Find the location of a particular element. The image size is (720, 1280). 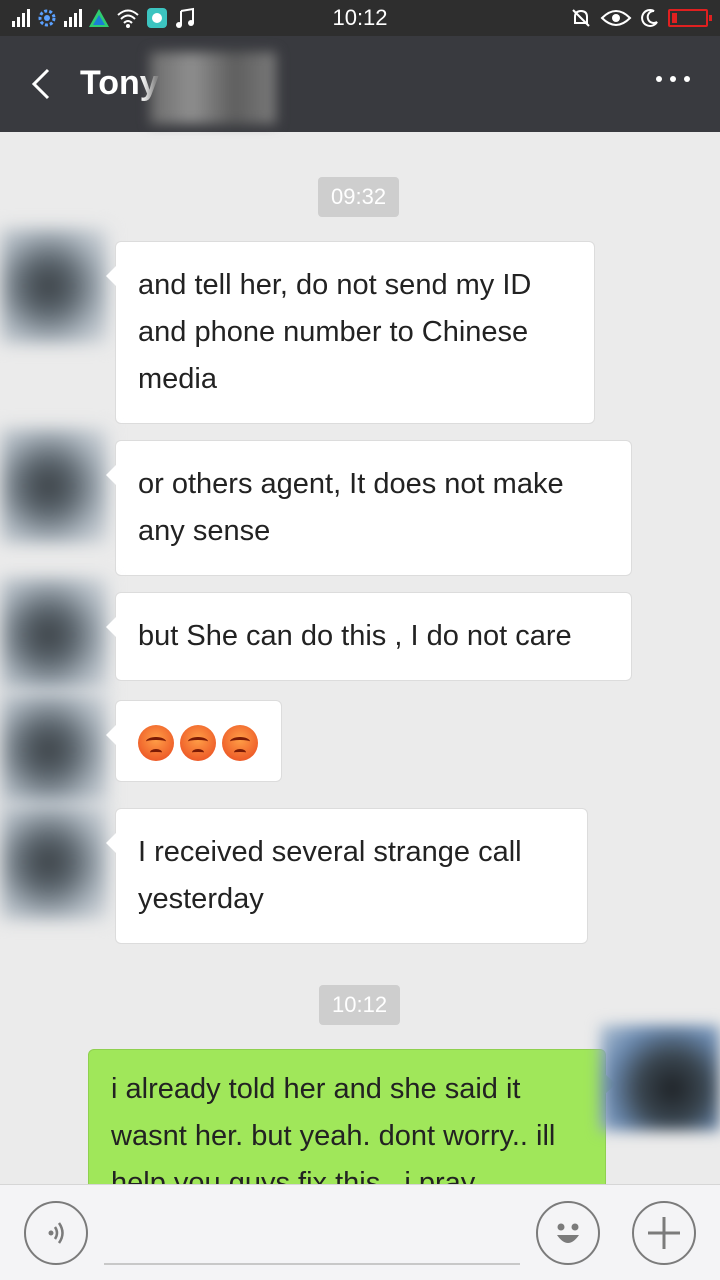

message-bubble: but She can do this , I do not care is located at coordinates (369, 636).